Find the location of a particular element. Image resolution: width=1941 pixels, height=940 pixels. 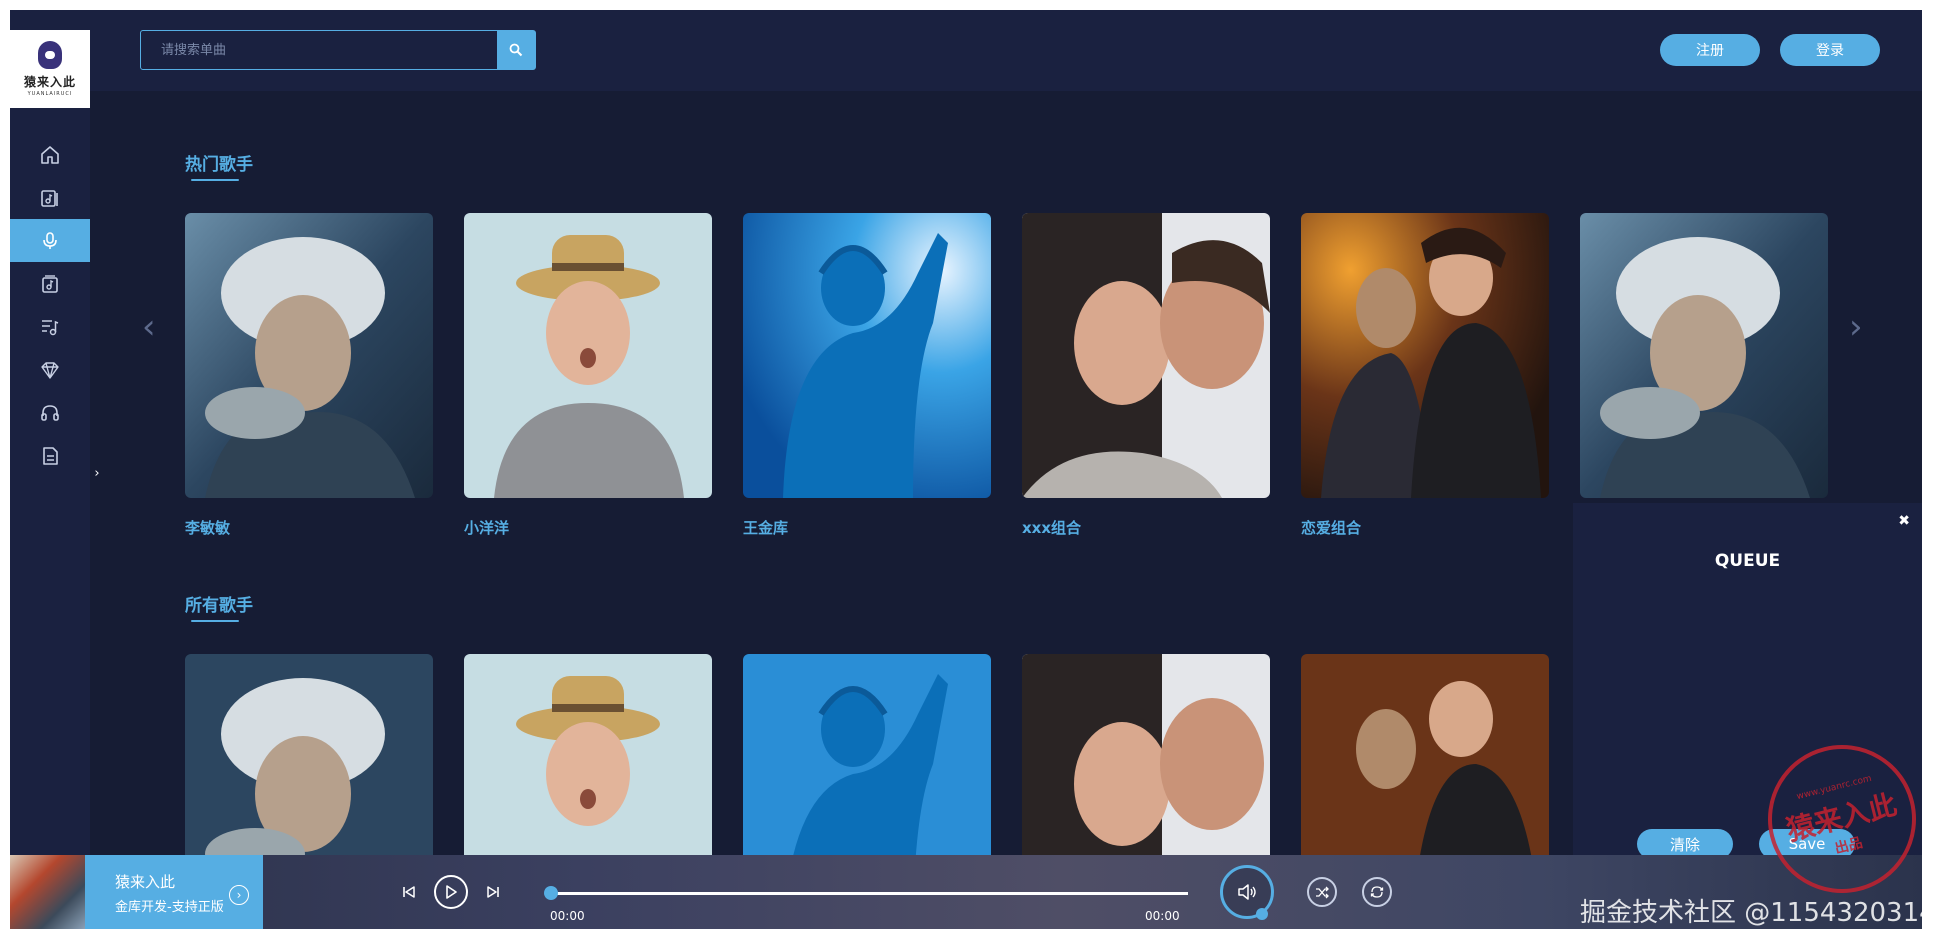

singer-name: 恋爱组合 is located at coordinates (1331, 527).